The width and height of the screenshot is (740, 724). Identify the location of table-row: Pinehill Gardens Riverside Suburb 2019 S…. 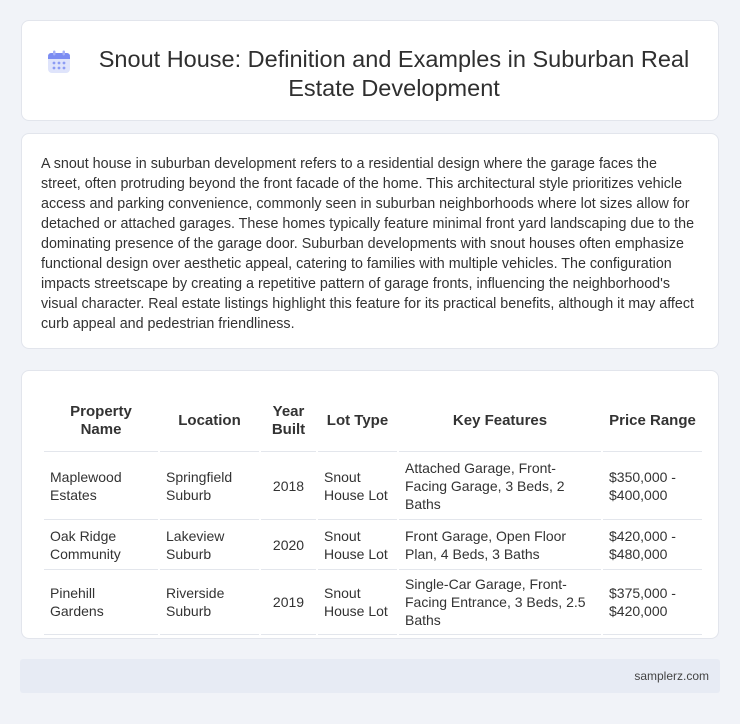
(373, 602).